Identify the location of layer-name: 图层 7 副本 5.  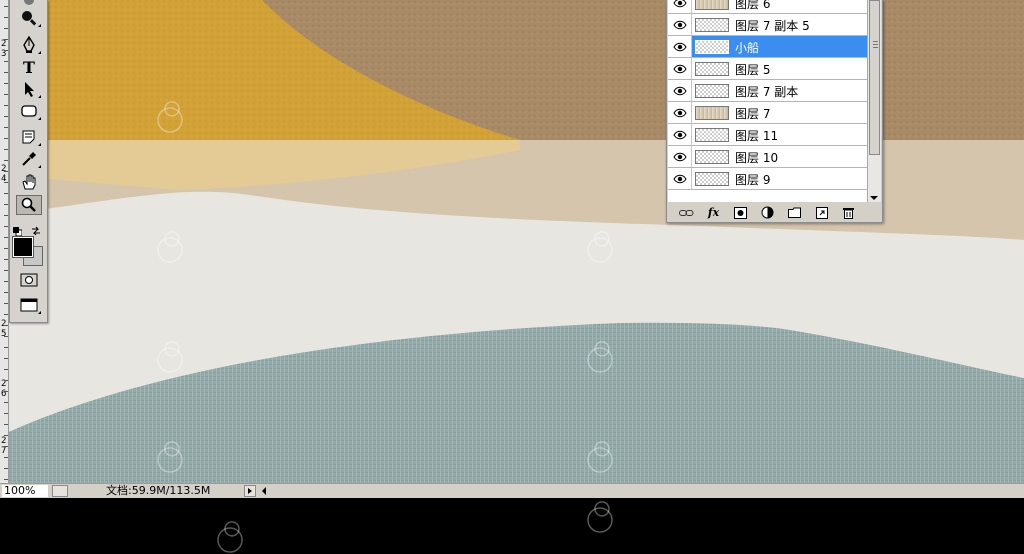
(772, 26).